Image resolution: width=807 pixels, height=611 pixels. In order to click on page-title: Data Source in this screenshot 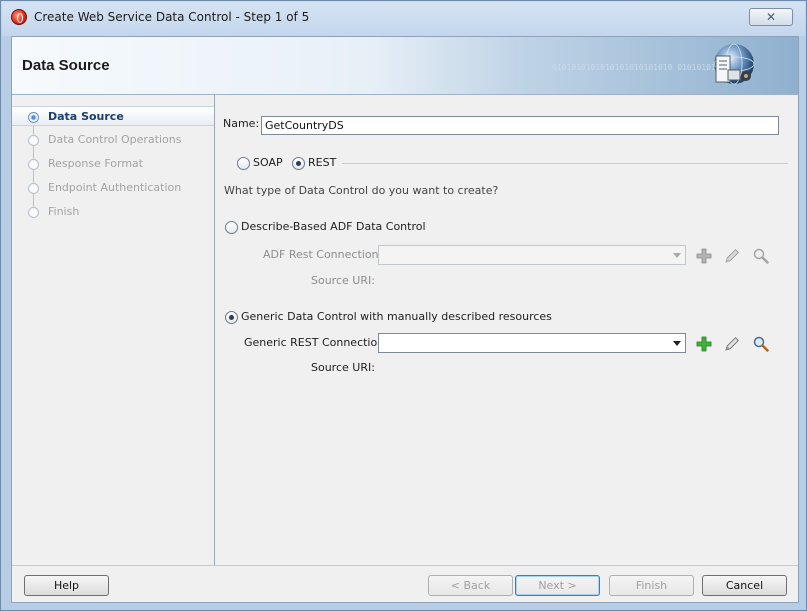, I will do `click(66, 65)`.